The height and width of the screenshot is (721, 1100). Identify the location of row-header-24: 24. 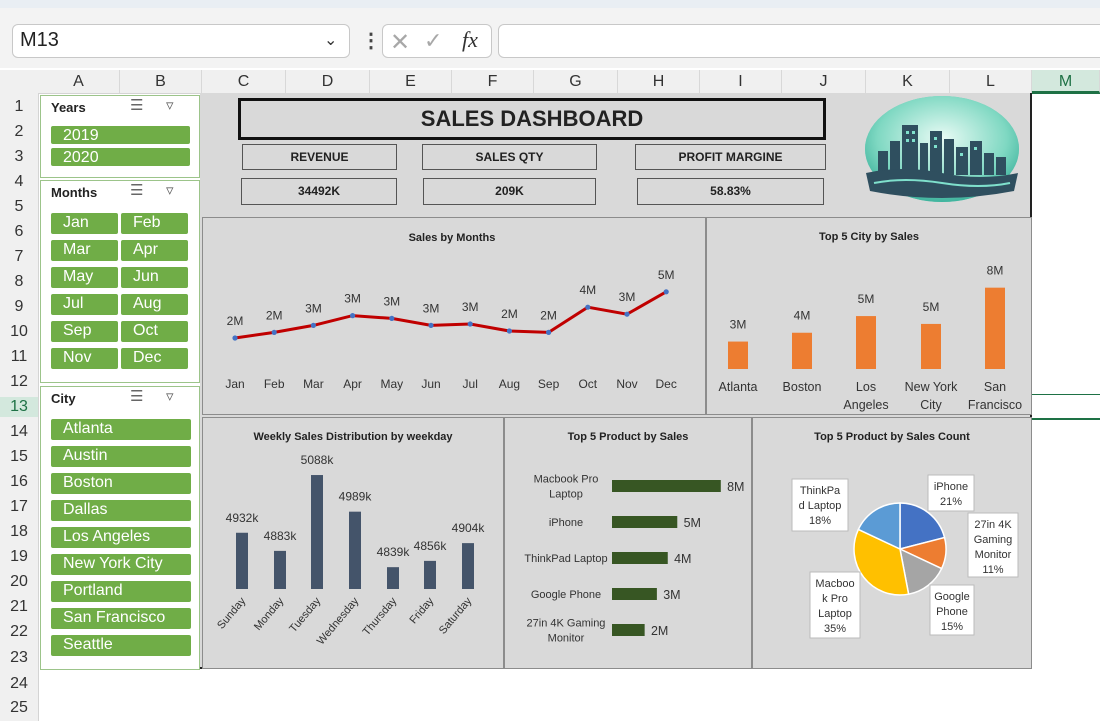
(19, 684).